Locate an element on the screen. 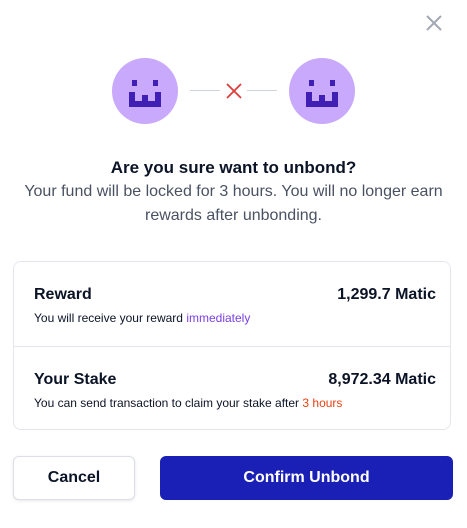 The image size is (467, 528). cancel-button: Cancel is located at coordinates (74, 478).